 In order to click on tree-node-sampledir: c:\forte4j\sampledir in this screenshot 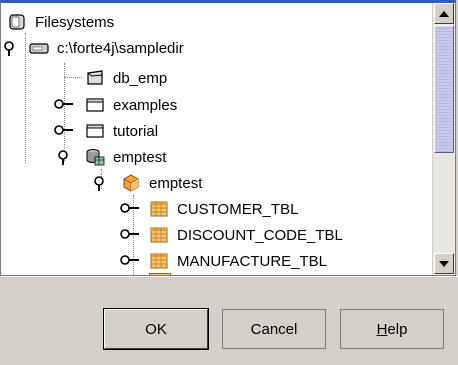, I will do `click(94, 48)`.